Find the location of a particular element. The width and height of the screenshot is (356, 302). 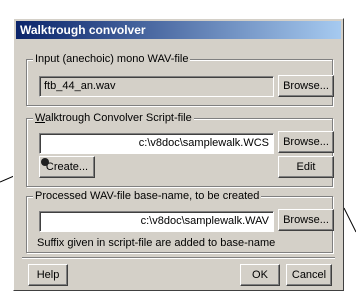

annotation-line-right is located at coordinates (349, 220).